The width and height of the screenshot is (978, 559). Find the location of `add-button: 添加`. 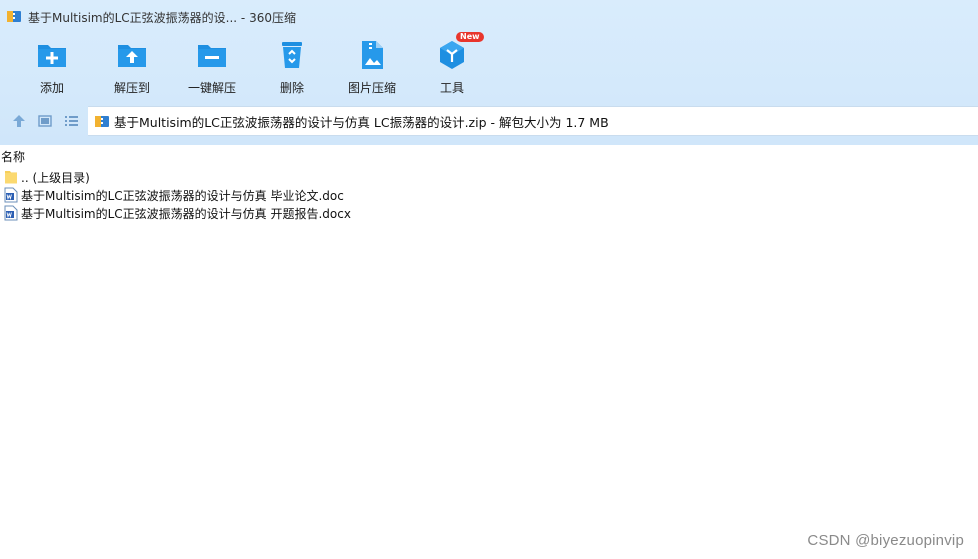

add-button: 添加 is located at coordinates (52, 68).